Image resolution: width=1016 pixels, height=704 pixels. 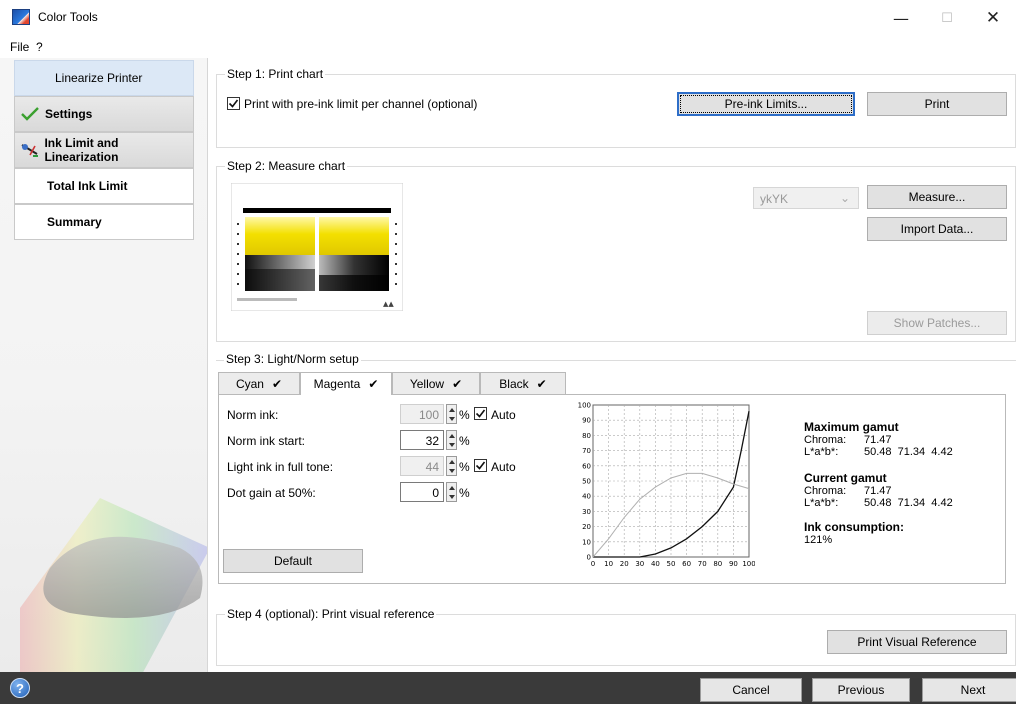 What do you see at coordinates (908, 452) in the screenshot?
I see `max-lab-value: 50.48 71.34 4.42` at bounding box center [908, 452].